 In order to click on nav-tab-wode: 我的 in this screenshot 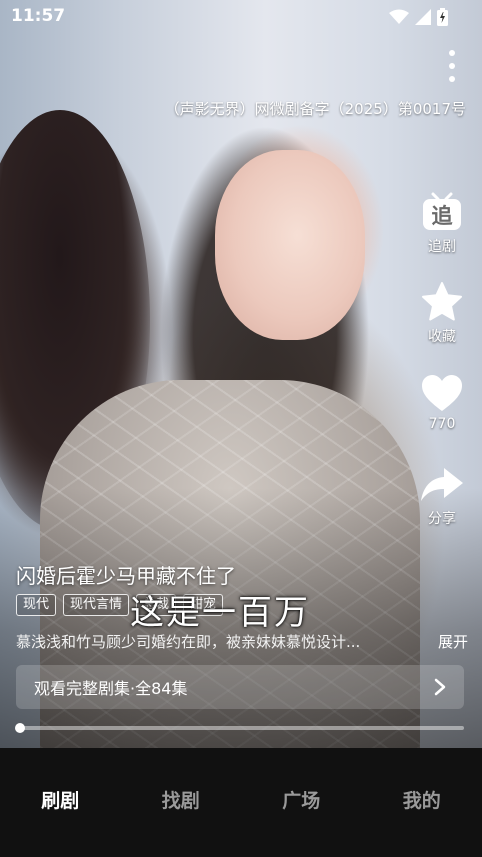, I will do `click(422, 802)`.